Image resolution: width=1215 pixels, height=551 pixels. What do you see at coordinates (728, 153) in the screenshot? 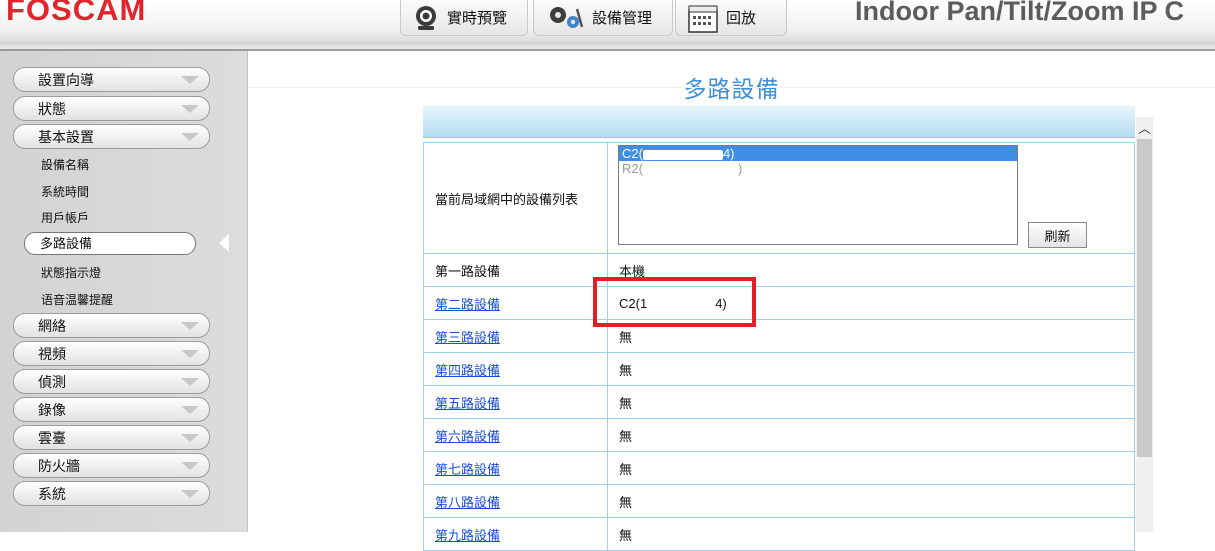
I see `option-suffix: 4)` at bounding box center [728, 153].